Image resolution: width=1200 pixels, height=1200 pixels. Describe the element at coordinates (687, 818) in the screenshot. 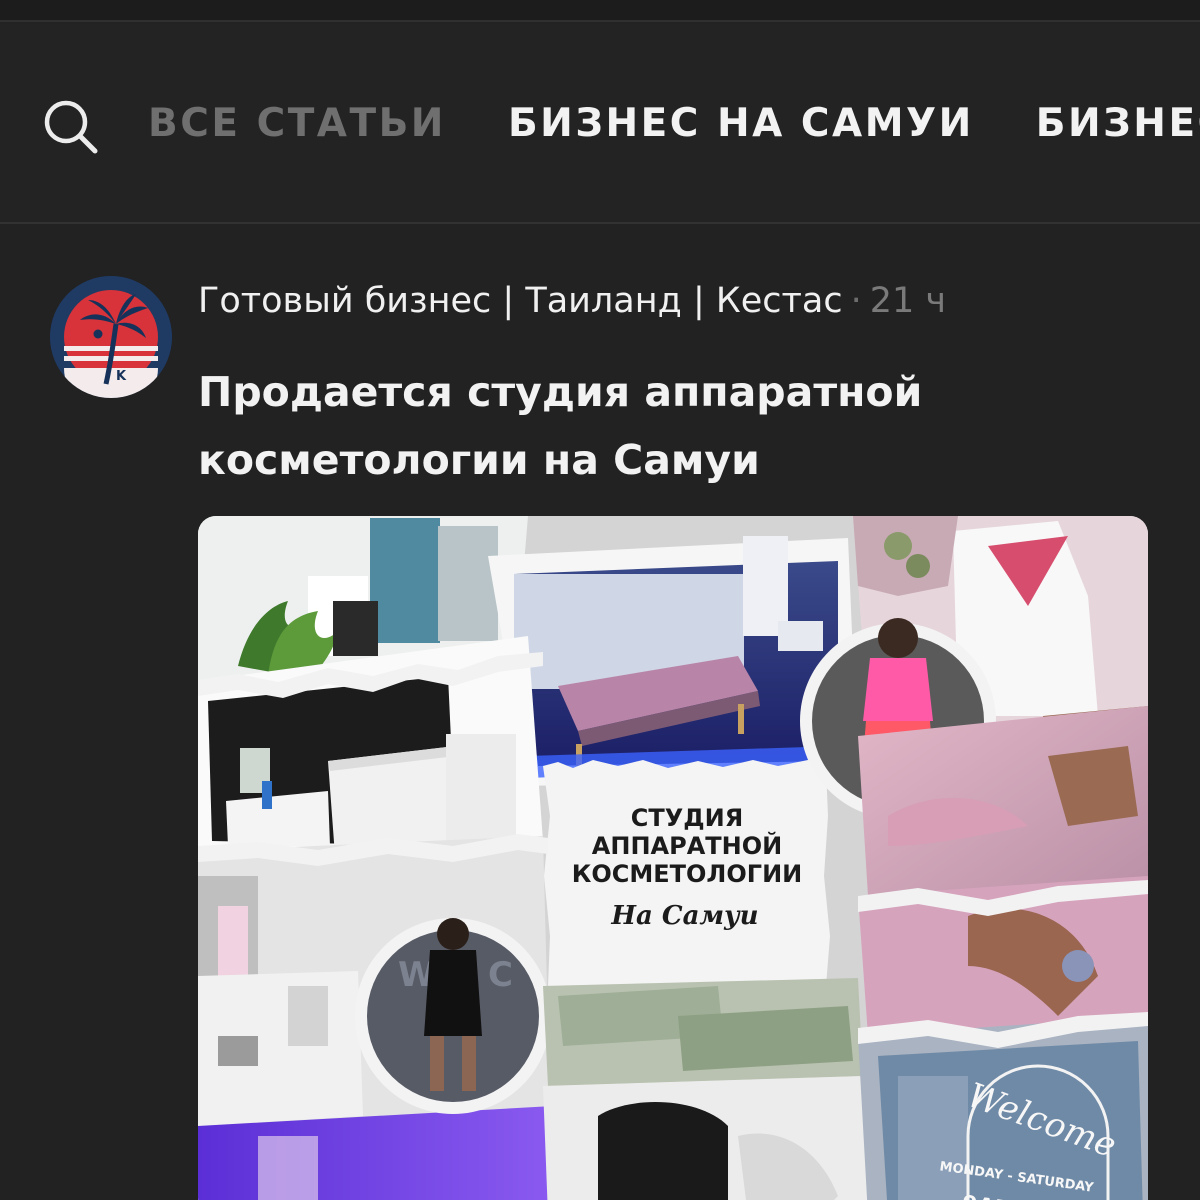

I see `svg-text: СТУДИЯ` at that location.